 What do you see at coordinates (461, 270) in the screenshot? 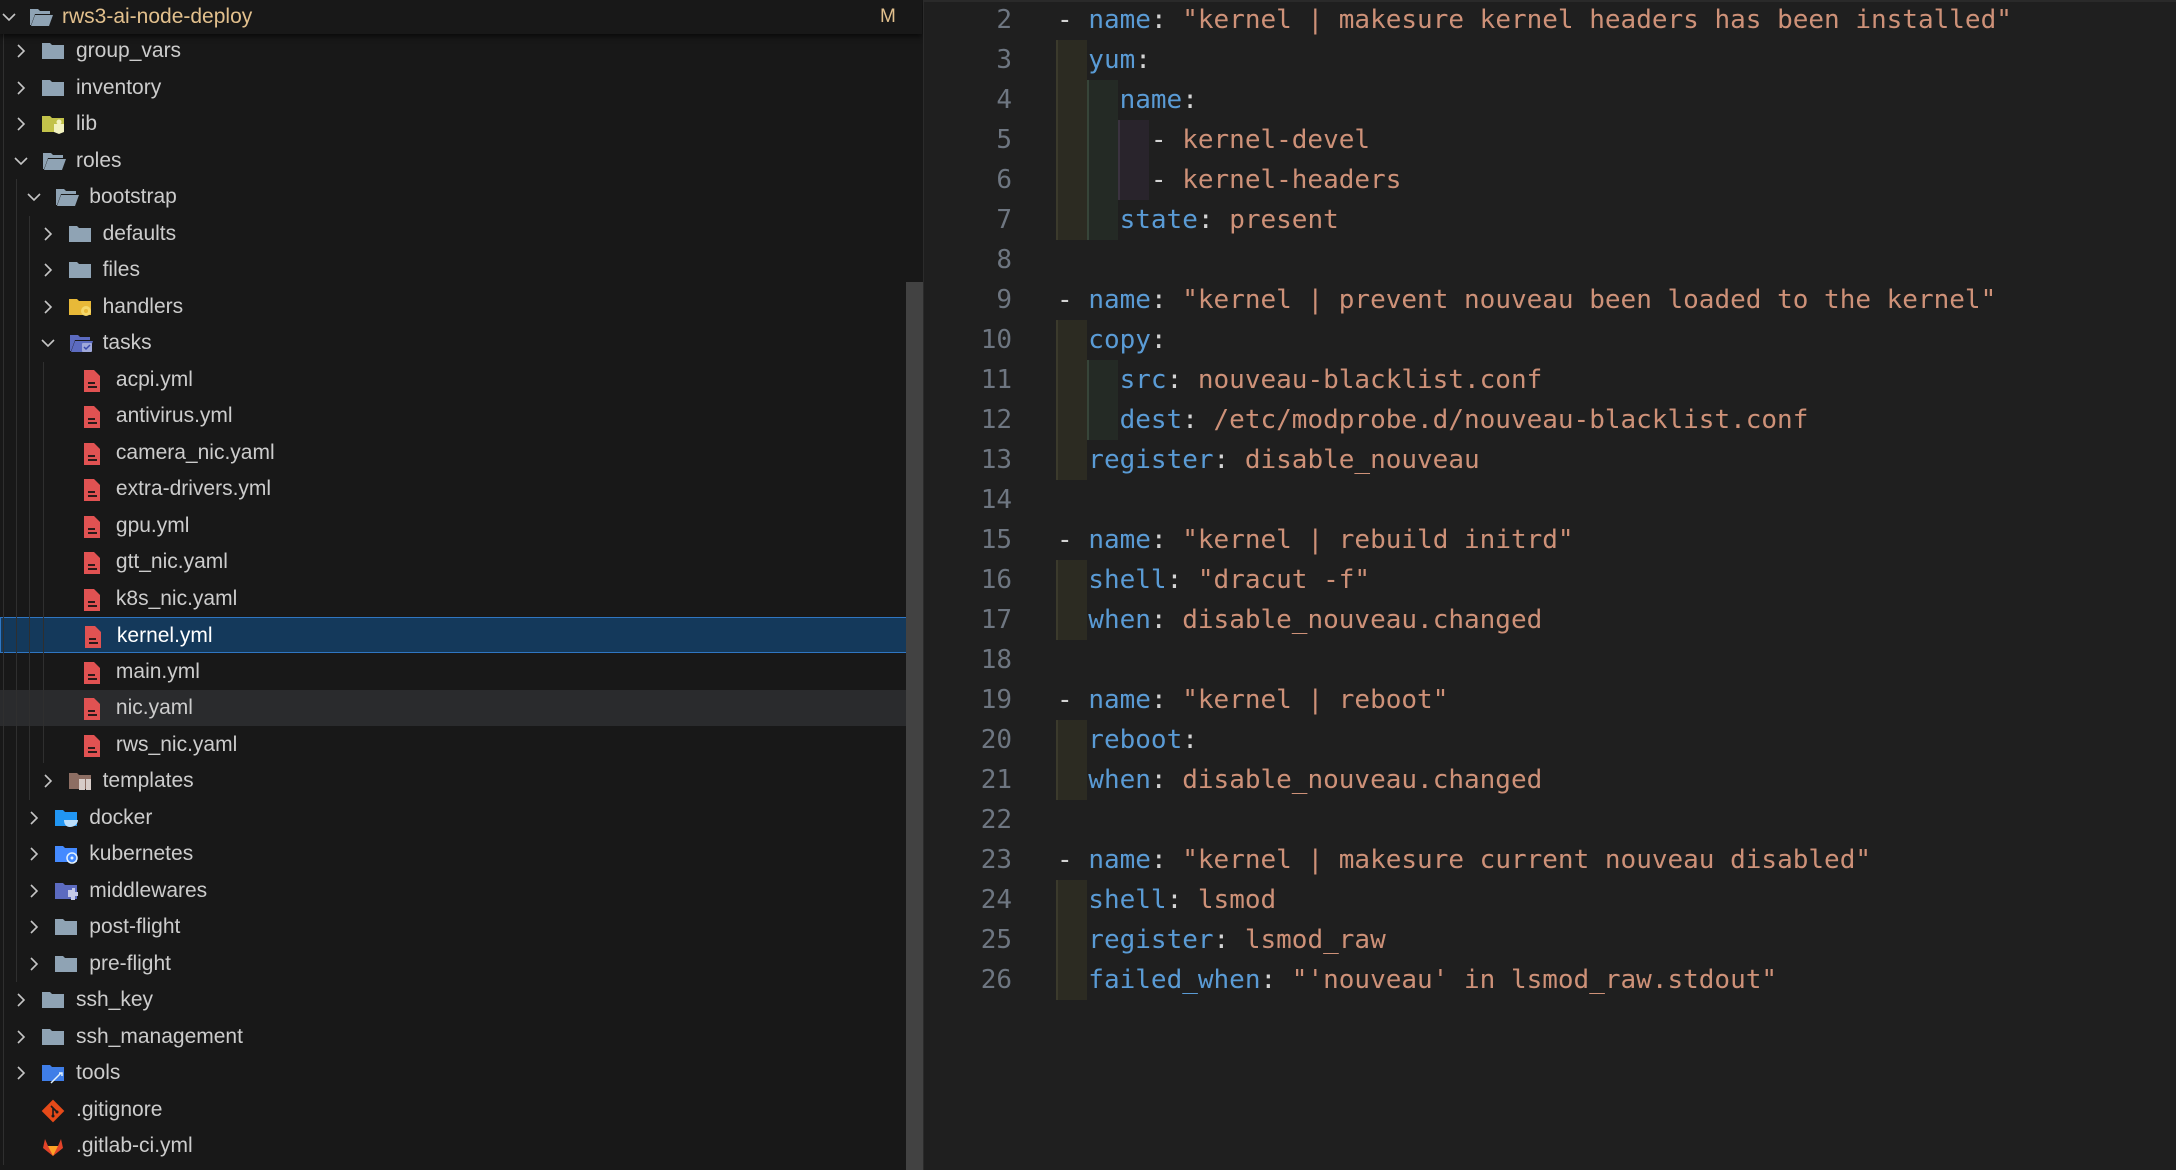
I see `tree-folder-files: files` at bounding box center [461, 270].